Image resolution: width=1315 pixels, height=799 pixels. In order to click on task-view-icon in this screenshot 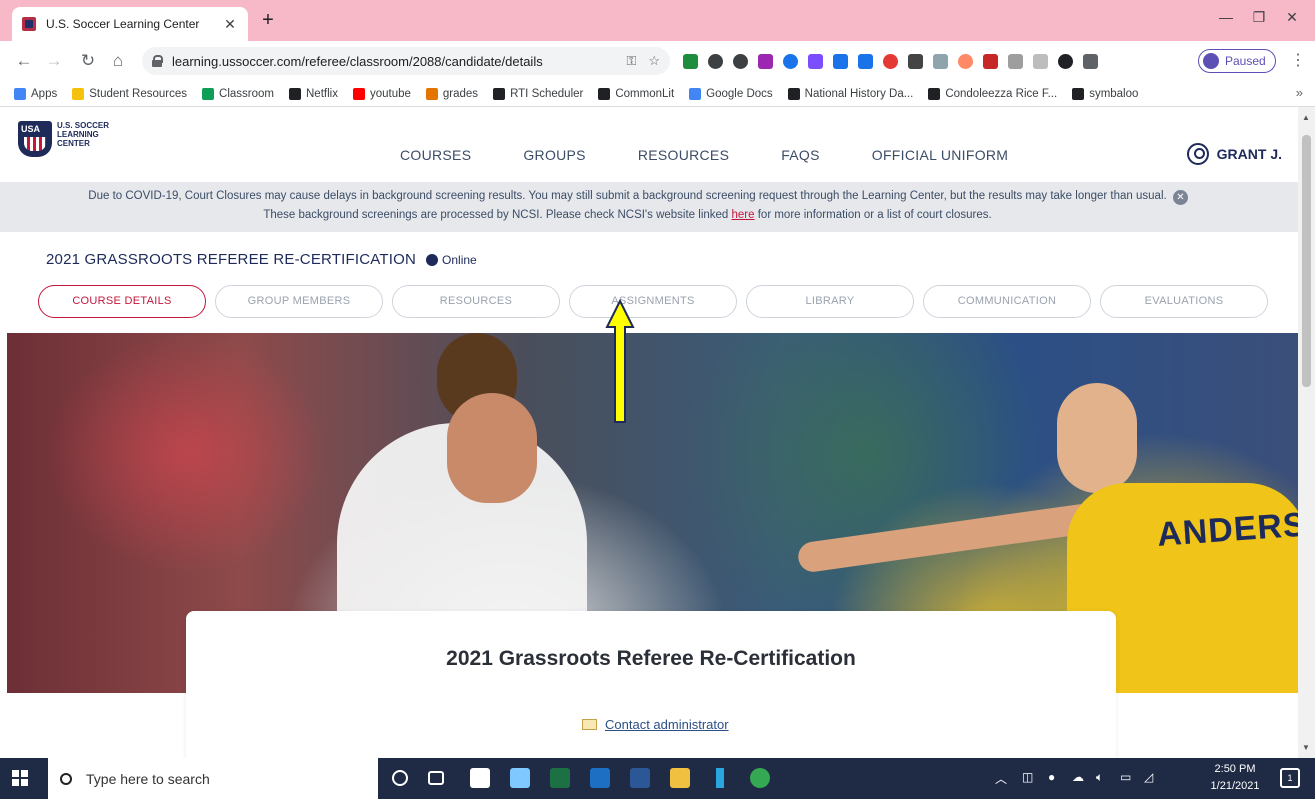, I will do `click(436, 778)`.